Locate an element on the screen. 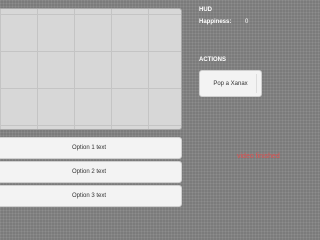 The height and width of the screenshot is (240, 320). pop-a-xanax-button: Pop a Xanax is located at coordinates (230, 83).